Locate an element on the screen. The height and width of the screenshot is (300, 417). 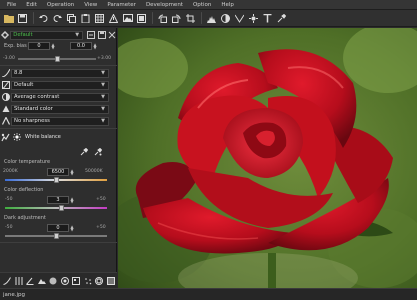
ball-tool-icon is located at coordinates (53, 280).